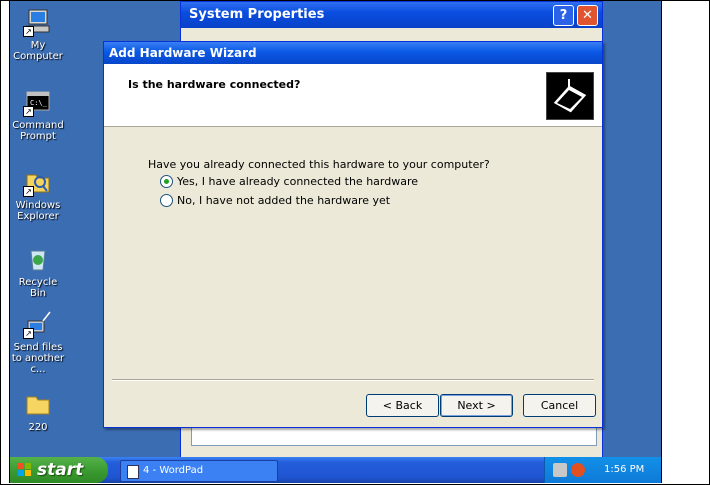  What do you see at coordinates (602, 470) in the screenshot?
I see `system-tray: 1:56 PM` at bounding box center [602, 470].